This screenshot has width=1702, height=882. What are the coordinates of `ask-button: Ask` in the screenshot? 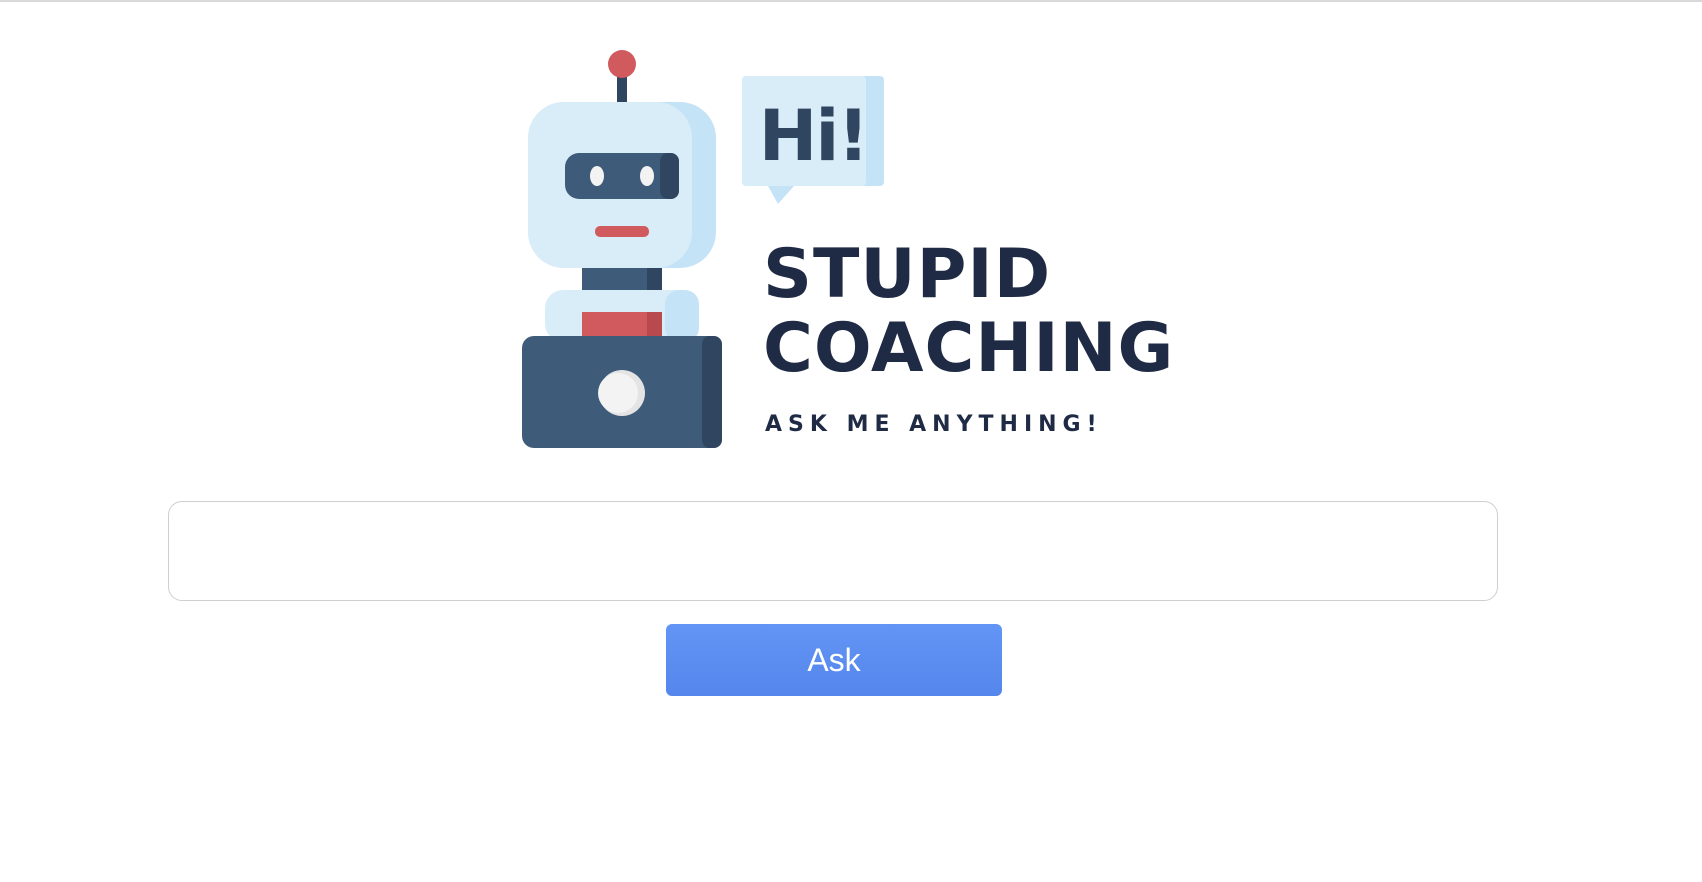 It's located at (834, 660).